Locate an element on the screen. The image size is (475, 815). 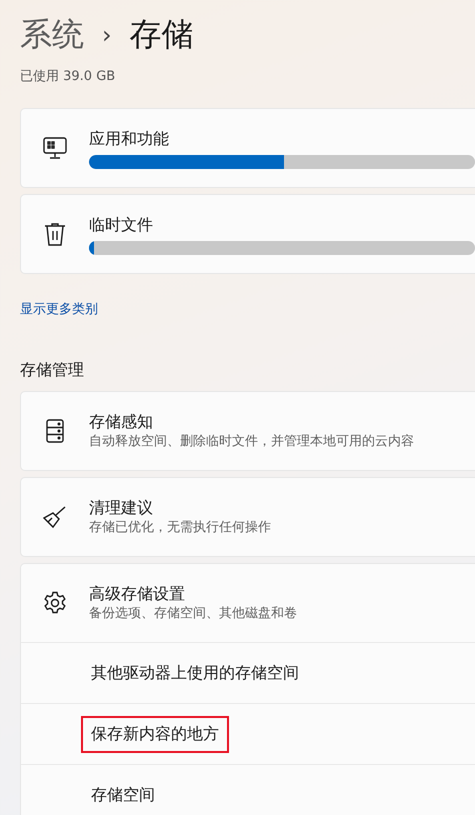
setting-header: 高级存储设置 备份选项、存储空间、其他磁盘和卷 is located at coordinates (248, 603).